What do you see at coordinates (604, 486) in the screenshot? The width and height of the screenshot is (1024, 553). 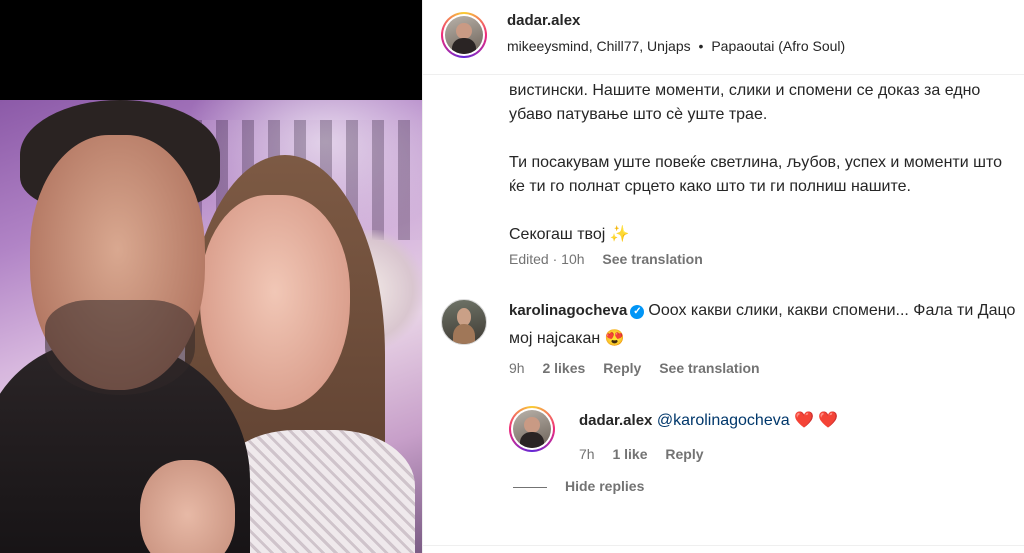 I see `hide-replies-button: Hide replies` at bounding box center [604, 486].